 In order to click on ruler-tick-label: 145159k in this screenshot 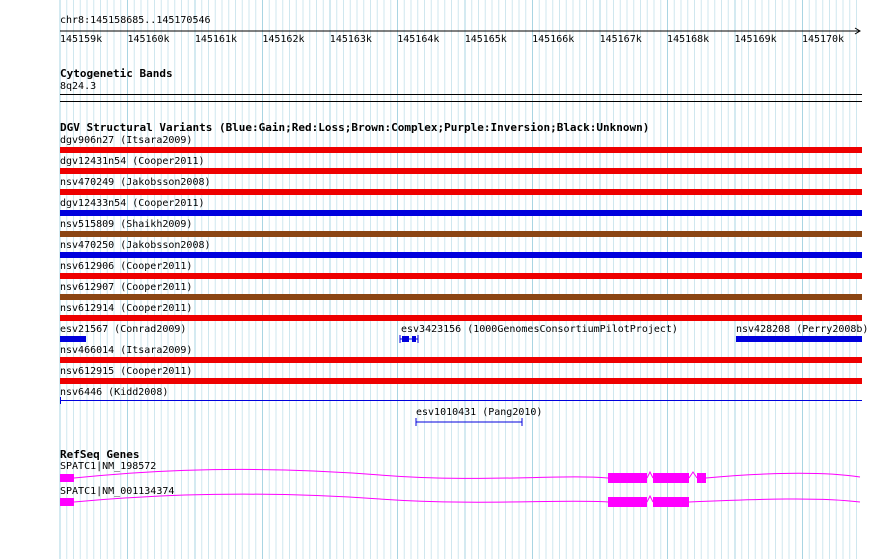, I will do `click(81, 39)`.